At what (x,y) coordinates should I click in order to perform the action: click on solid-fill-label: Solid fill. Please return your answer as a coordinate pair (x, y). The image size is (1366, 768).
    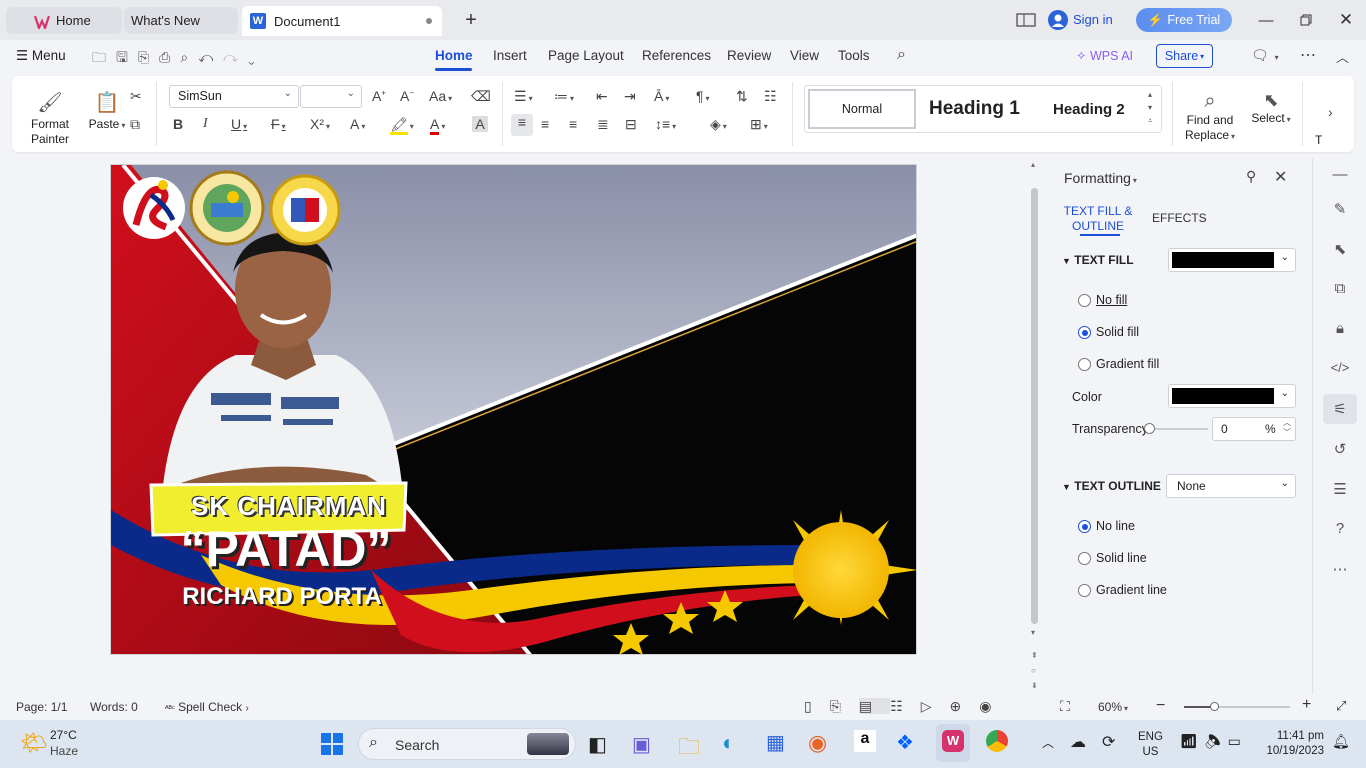
    Looking at the image, I should click on (1117, 332).